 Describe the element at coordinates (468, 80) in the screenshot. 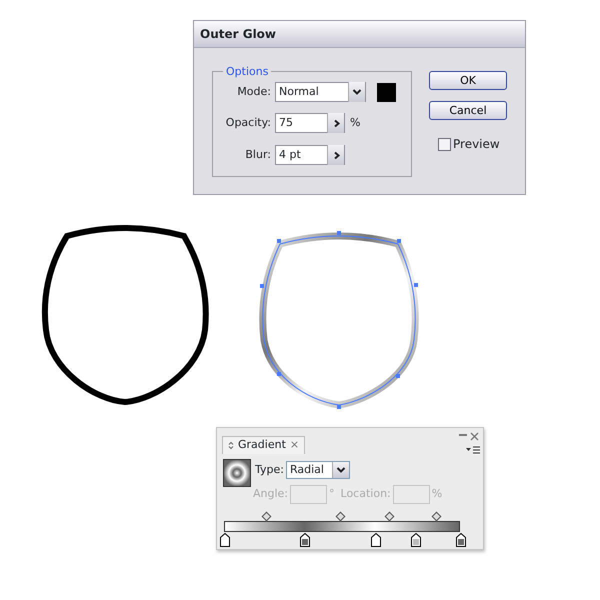

I see `dialog-button: OK` at that location.